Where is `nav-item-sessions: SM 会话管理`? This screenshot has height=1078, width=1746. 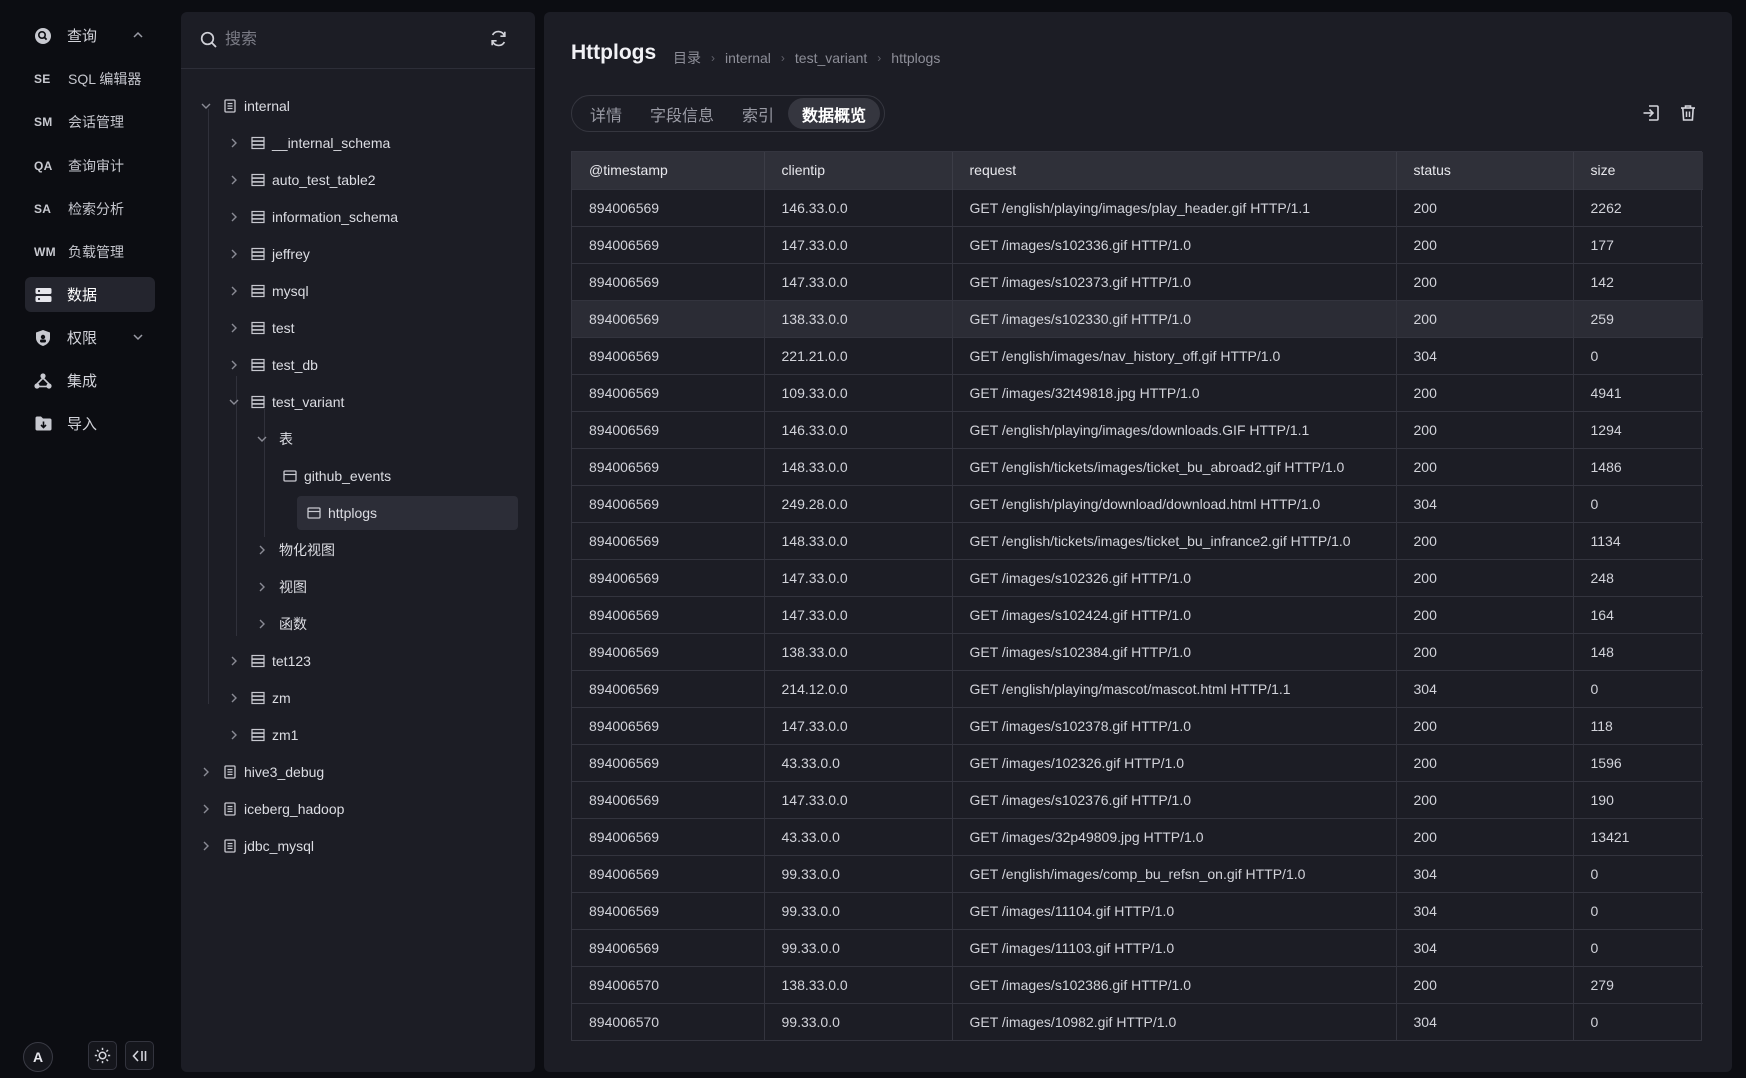
nav-item-sessions: SM 会话管理 is located at coordinates (90, 121).